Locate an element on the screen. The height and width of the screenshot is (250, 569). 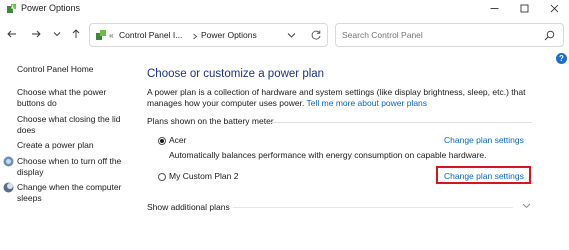
group-divider is located at coordinates (401, 122).